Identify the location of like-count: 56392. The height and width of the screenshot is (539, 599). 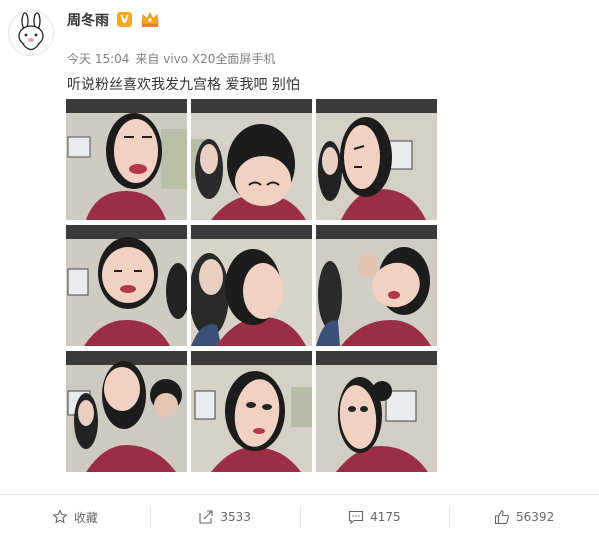
(535, 517).